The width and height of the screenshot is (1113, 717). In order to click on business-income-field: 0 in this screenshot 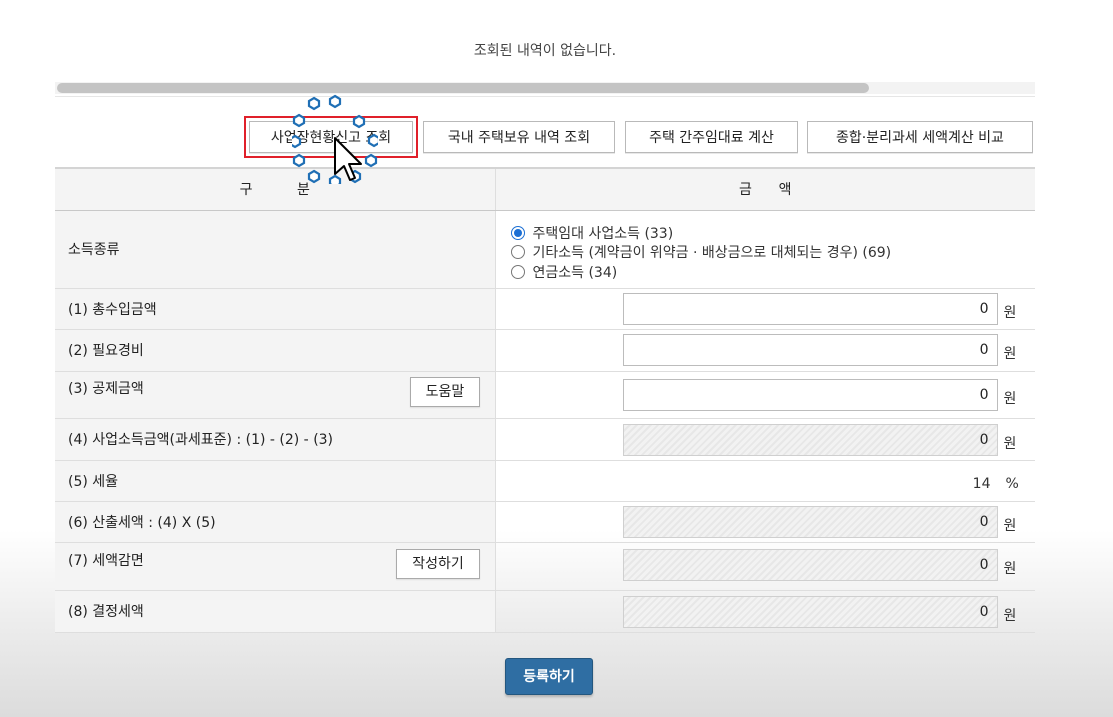, I will do `click(810, 439)`.